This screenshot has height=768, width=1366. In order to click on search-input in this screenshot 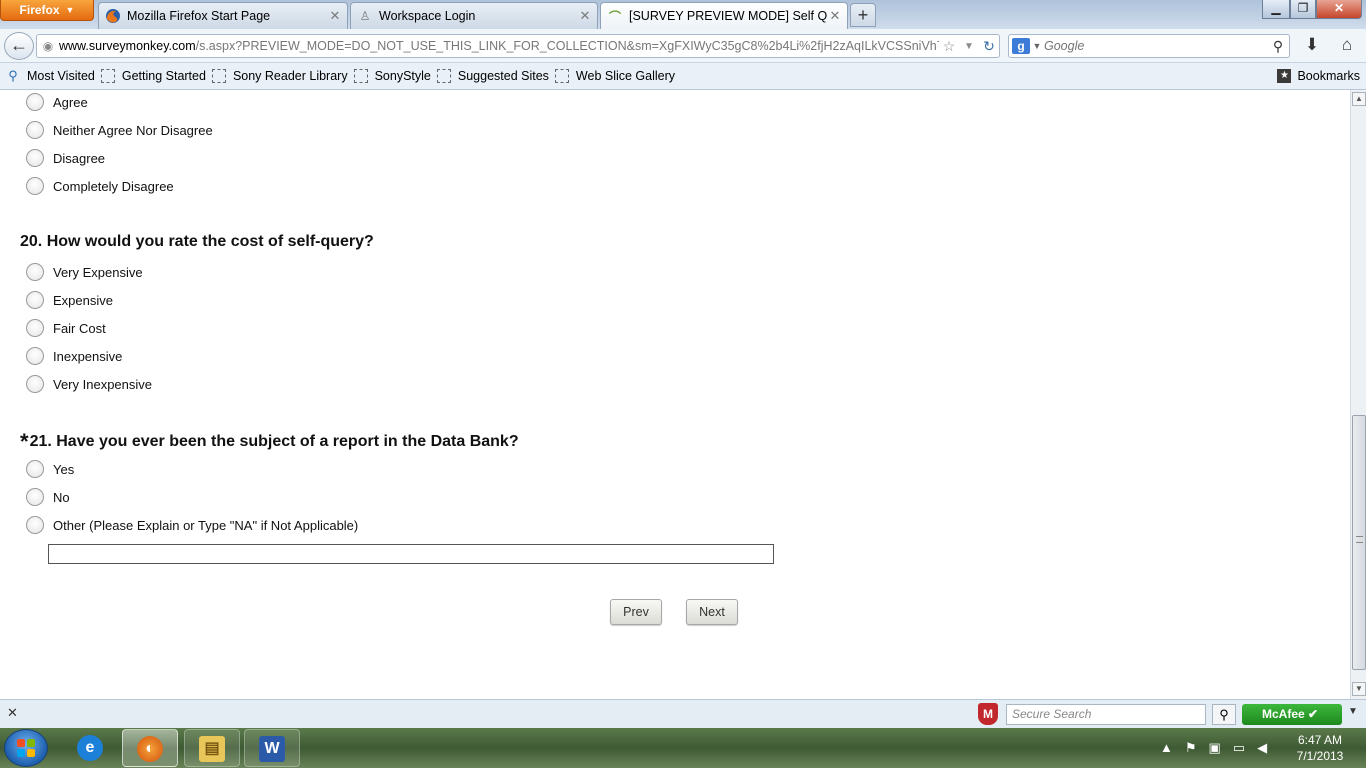, I will do `click(1155, 46)`.